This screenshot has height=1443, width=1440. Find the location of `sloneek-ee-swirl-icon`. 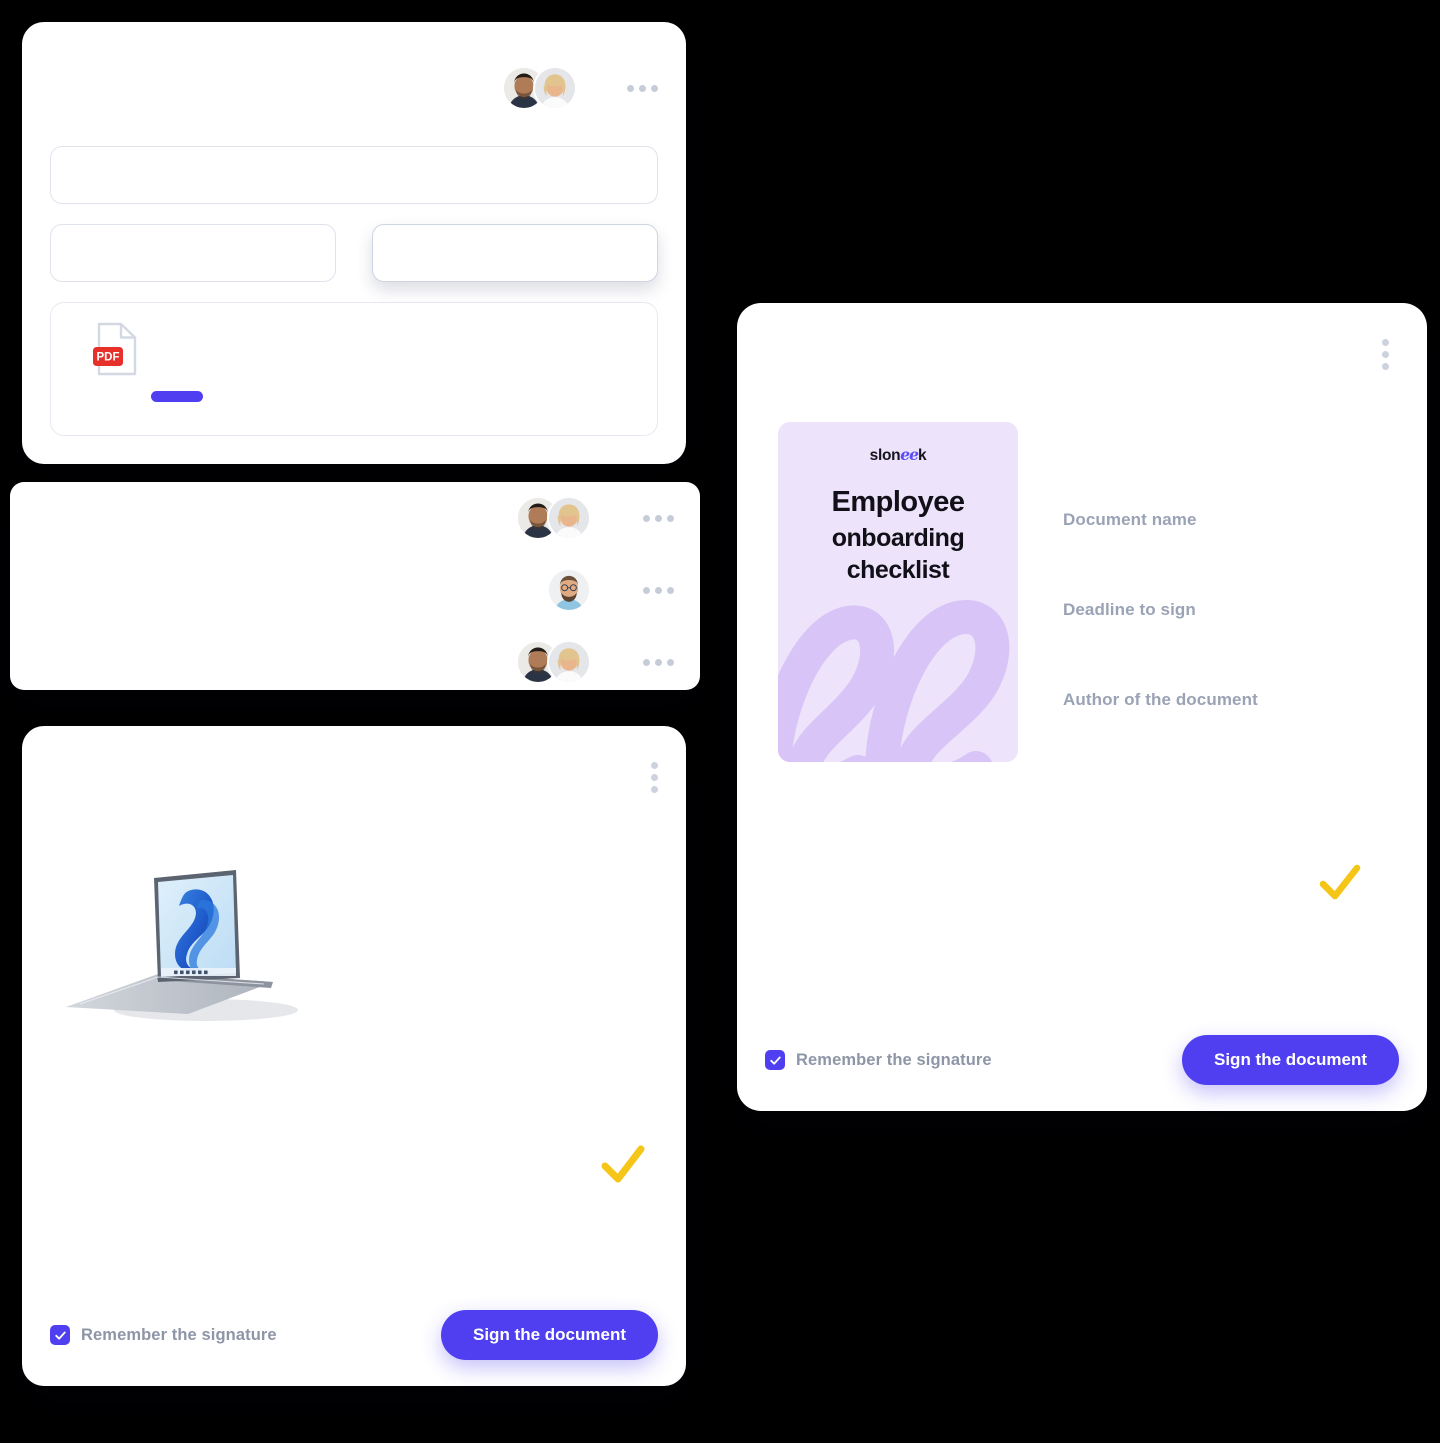

sloneek-ee-swirl-icon is located at coordinates (898, 673).